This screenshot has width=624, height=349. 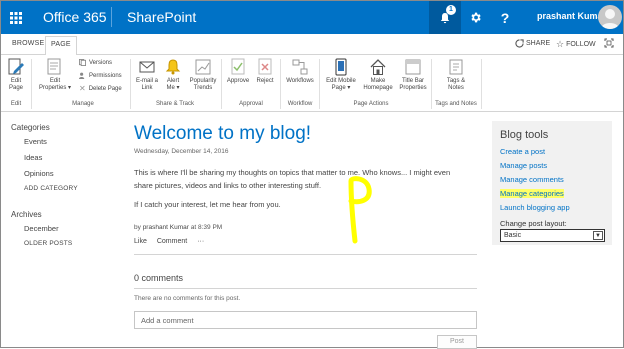 What do you see at coordinates (147, 75) in the screenshot?
I see `email-link-button: E-mail a Link` at bounding box center [147, 75].